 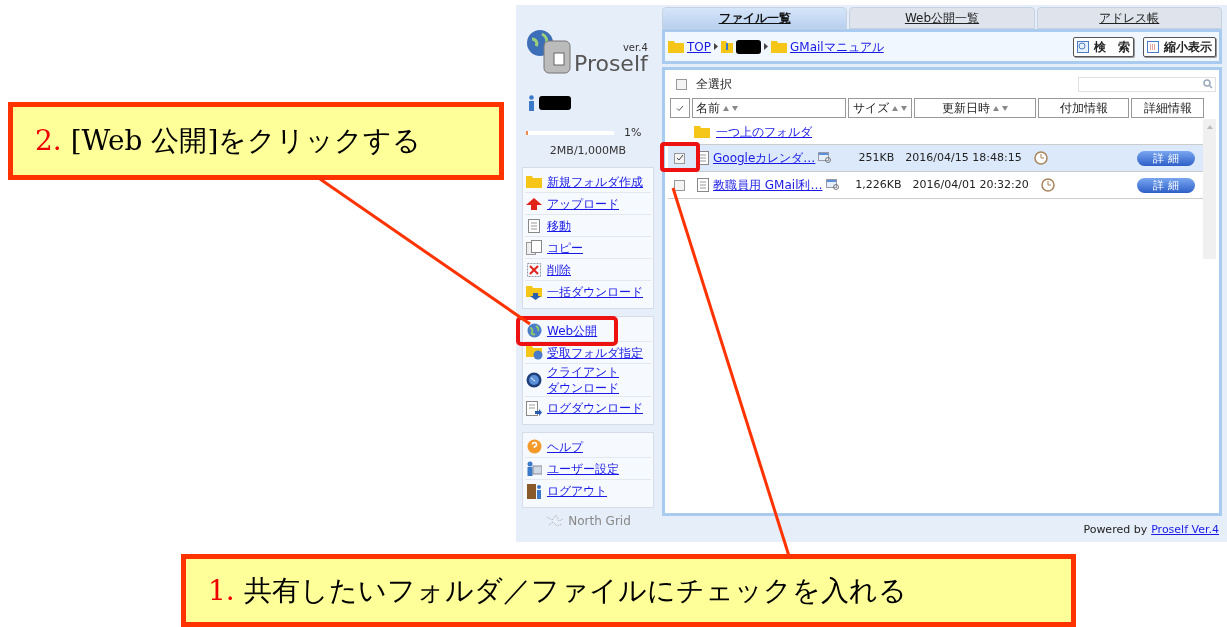 What do you see at coordinates (534, 491) in the screenshot?
I see `door-icon` at bounding box center [534, 491].